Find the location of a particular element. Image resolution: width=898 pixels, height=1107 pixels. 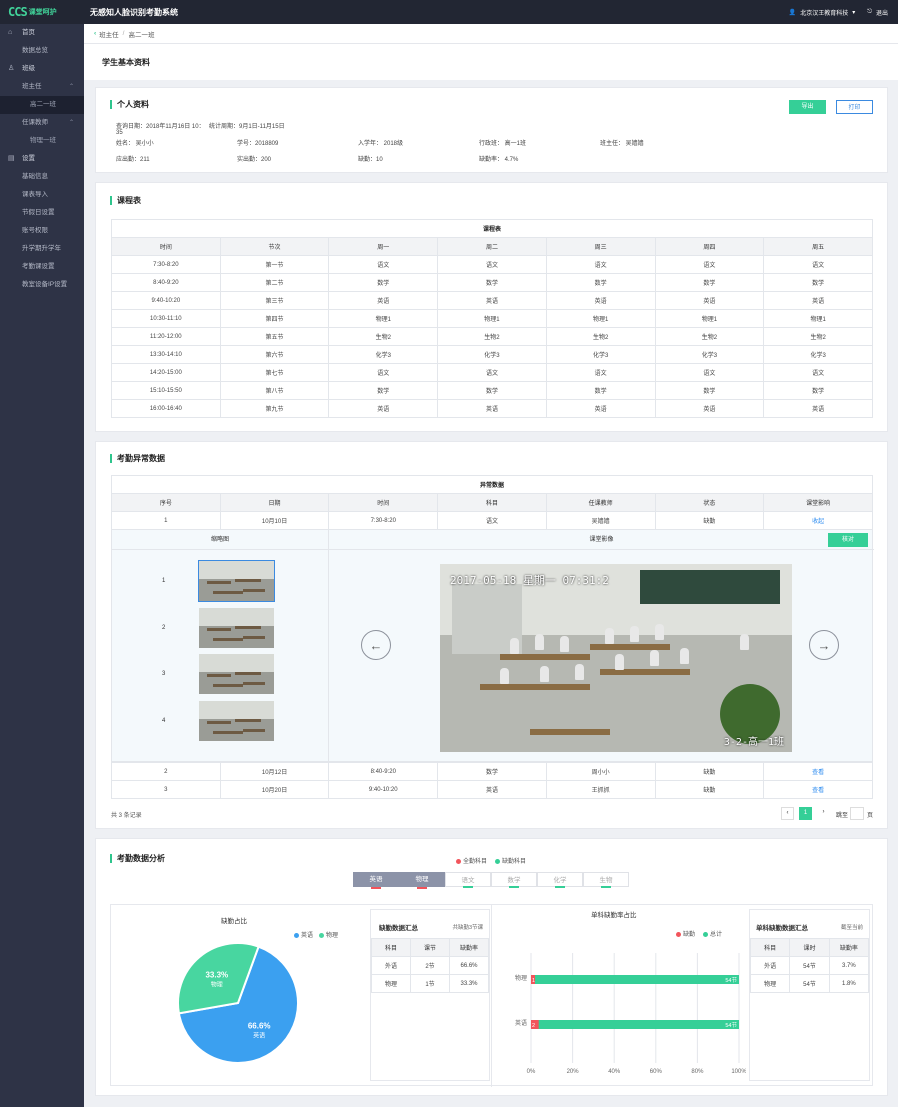

pager-next: › is located at coordinates (823, 813).